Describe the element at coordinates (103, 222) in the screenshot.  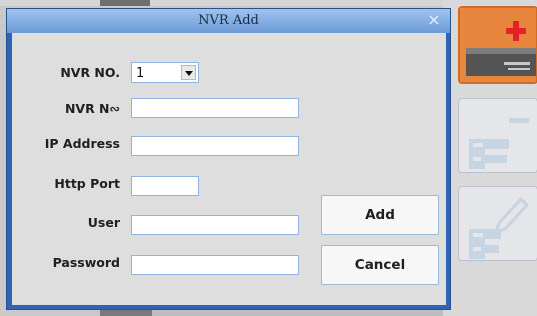
I see `user-label: User` at that location.